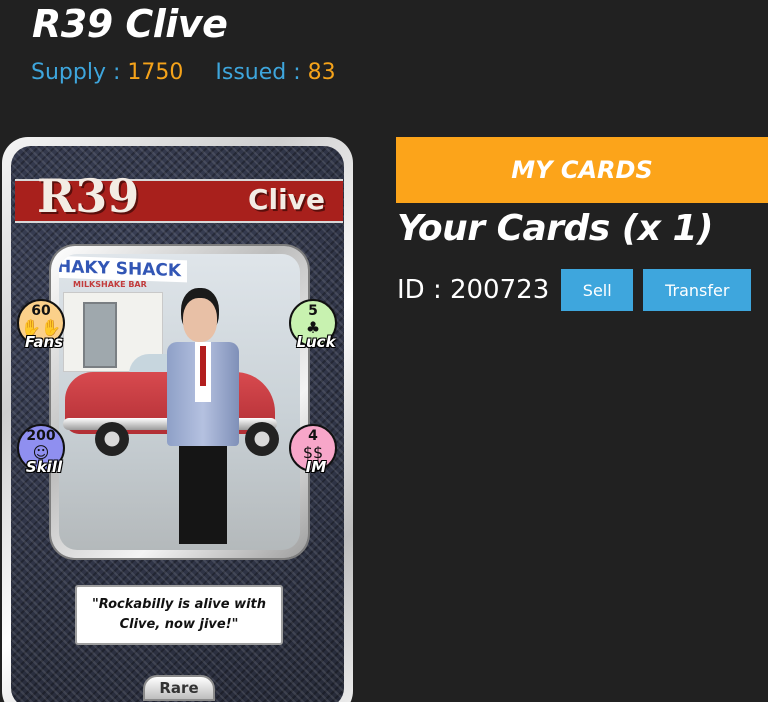 Image resolution: width=768 pixels, height=702 pixels. What do you see at coordinates (155, 72) in the screenshot?
I see `supply-value: 1750` at bounding box center [155, 72].